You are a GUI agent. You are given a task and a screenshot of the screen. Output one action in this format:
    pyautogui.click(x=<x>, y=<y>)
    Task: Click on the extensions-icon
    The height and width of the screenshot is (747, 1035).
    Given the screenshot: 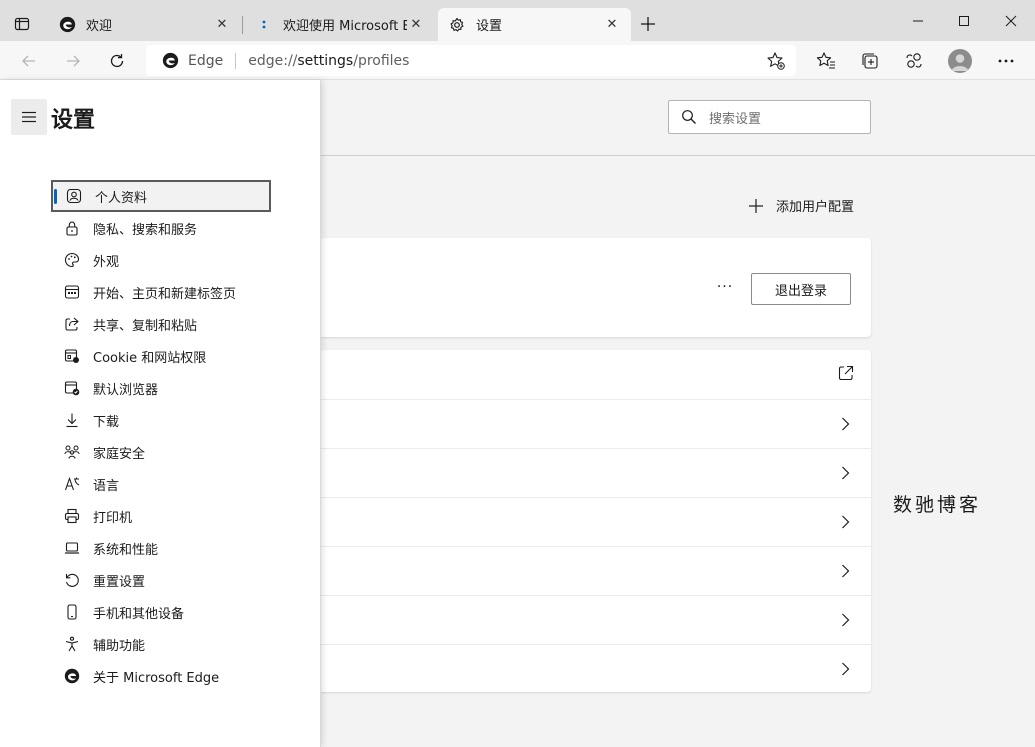 What is the action you would take?
    pyautogui.click(x=914, y=61)
    